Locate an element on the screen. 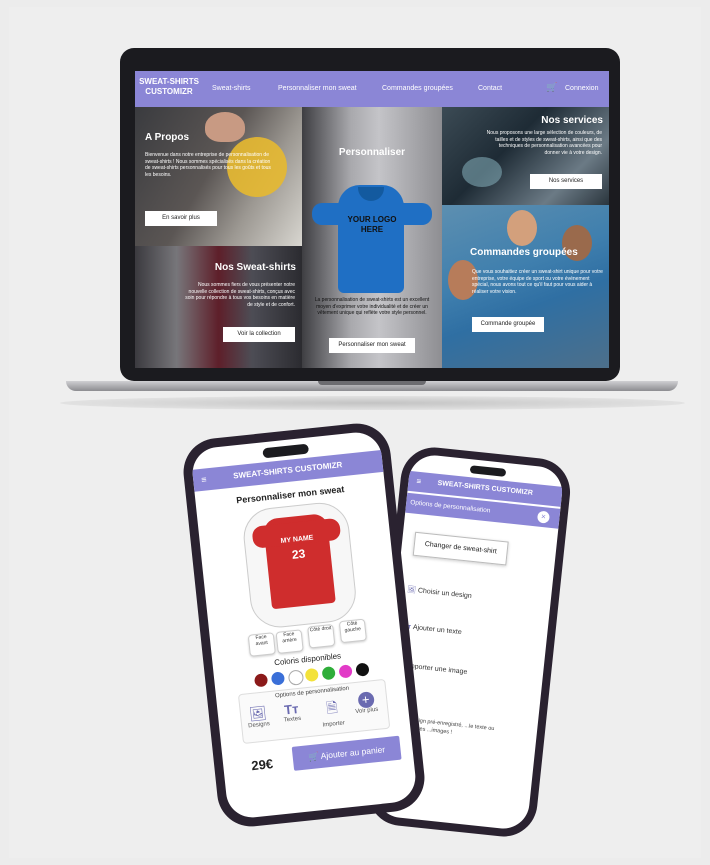  designs-option: 🖼 Designs is located at coordinates (258, 716).